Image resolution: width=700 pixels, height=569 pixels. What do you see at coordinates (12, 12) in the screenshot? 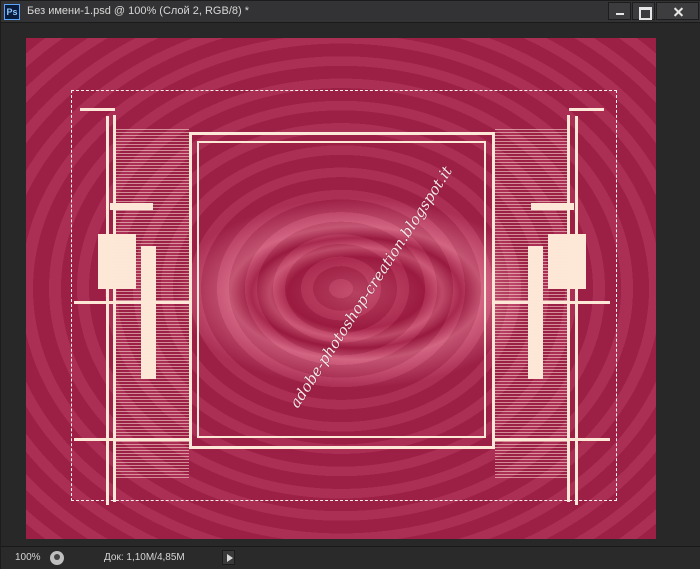
I see `photoshop-icon: Ps` at bounding box center [12, 12].